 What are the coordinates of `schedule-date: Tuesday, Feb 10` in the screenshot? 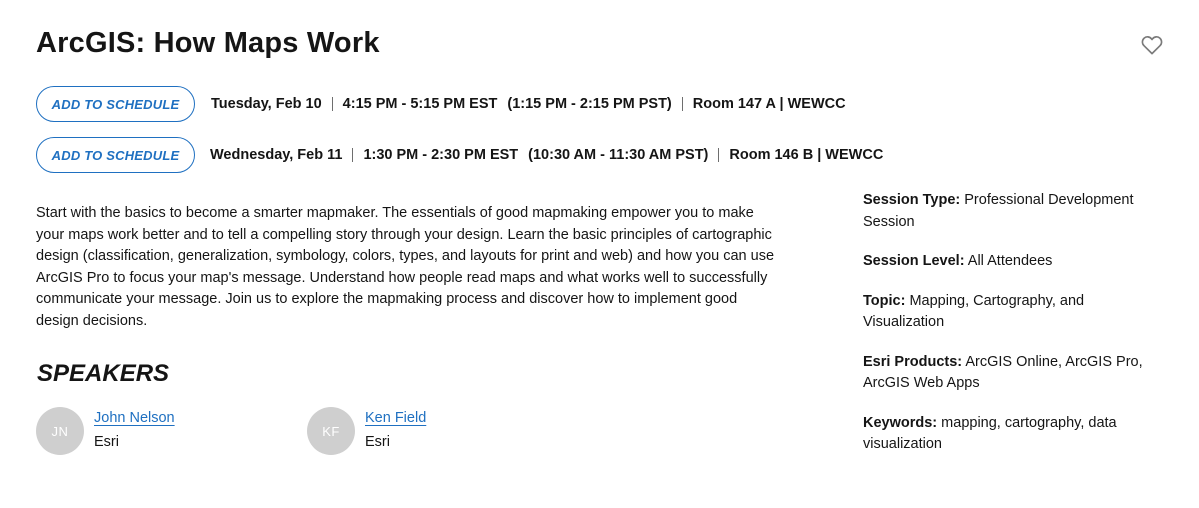 It's located at (266, 104).